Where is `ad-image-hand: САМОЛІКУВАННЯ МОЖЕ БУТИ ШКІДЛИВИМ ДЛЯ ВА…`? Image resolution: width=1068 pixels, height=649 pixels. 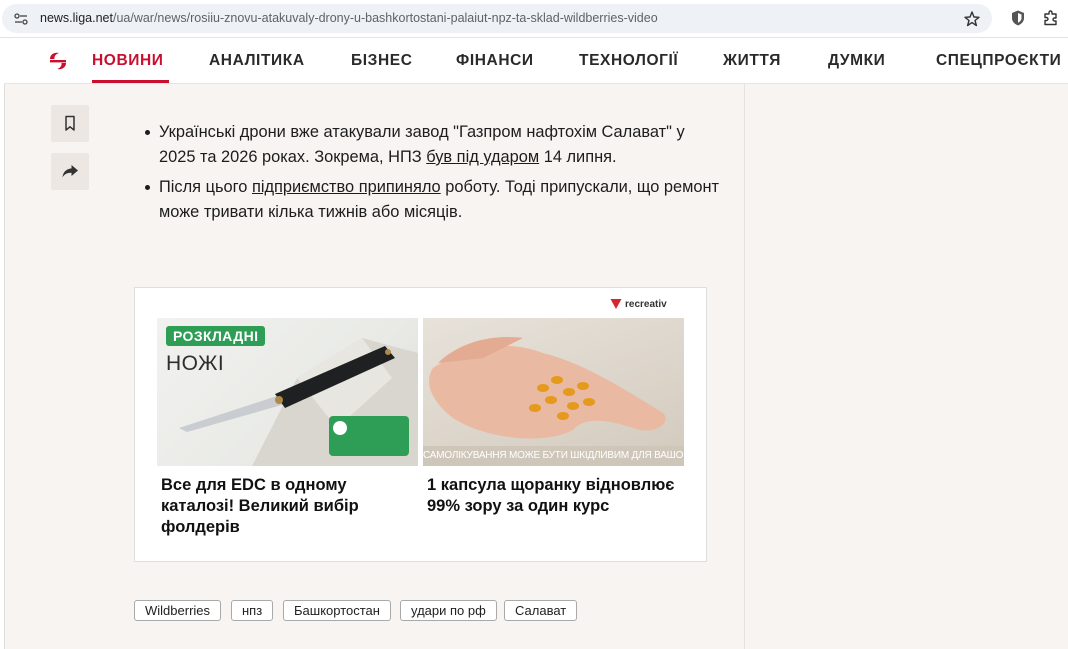 ad-image-hand: САМОЛІКУВАННЯ МОЖЕ БУТИ ШКІДЛИВИМ ДЛЯ ВА… is located at coordinates (553, 392).